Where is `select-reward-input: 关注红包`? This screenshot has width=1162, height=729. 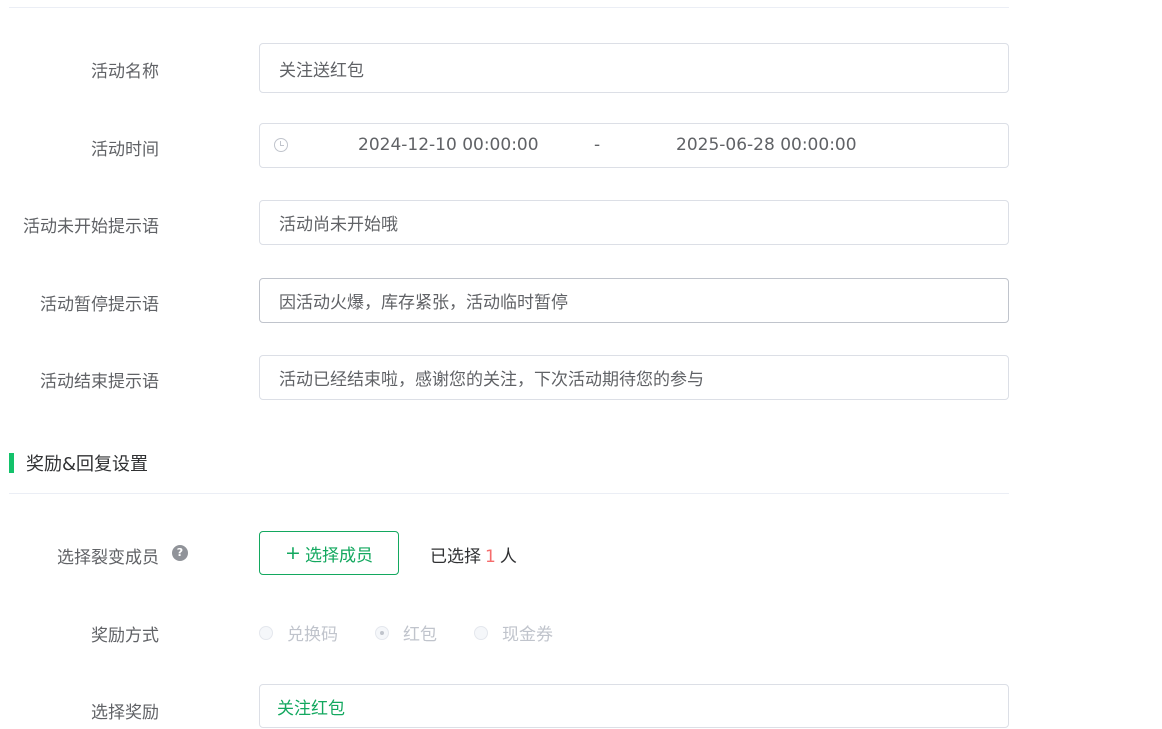 select-reward-input: 关注红包 is located at coordinates (634, 706).